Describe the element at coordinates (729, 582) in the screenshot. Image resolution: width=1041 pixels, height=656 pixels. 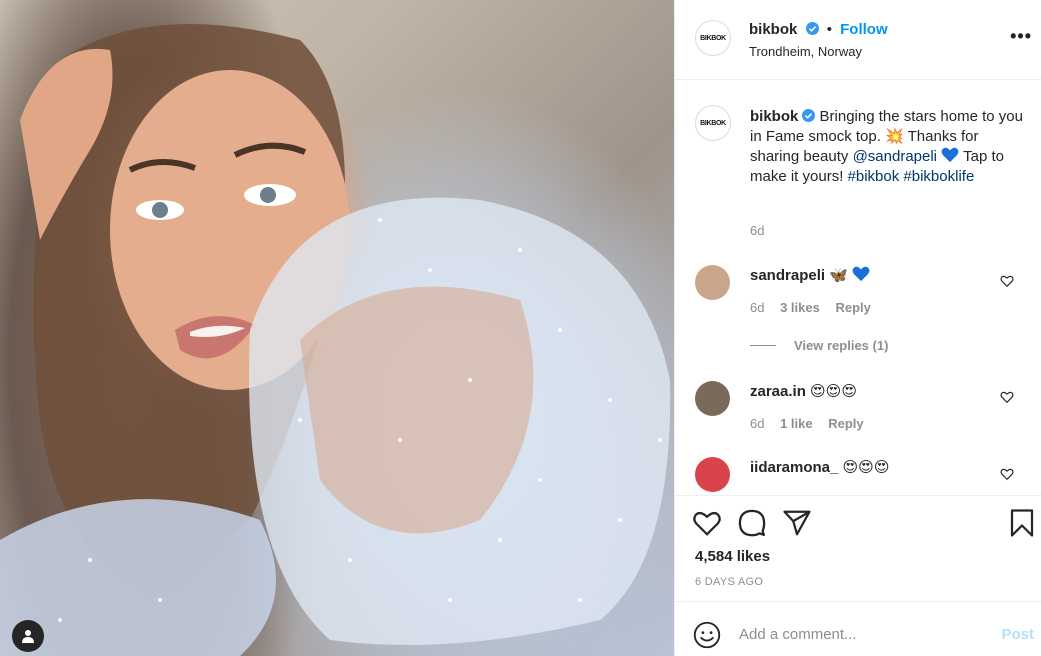
I see `post-timestamp: 6 DAYS AGO` at that location.